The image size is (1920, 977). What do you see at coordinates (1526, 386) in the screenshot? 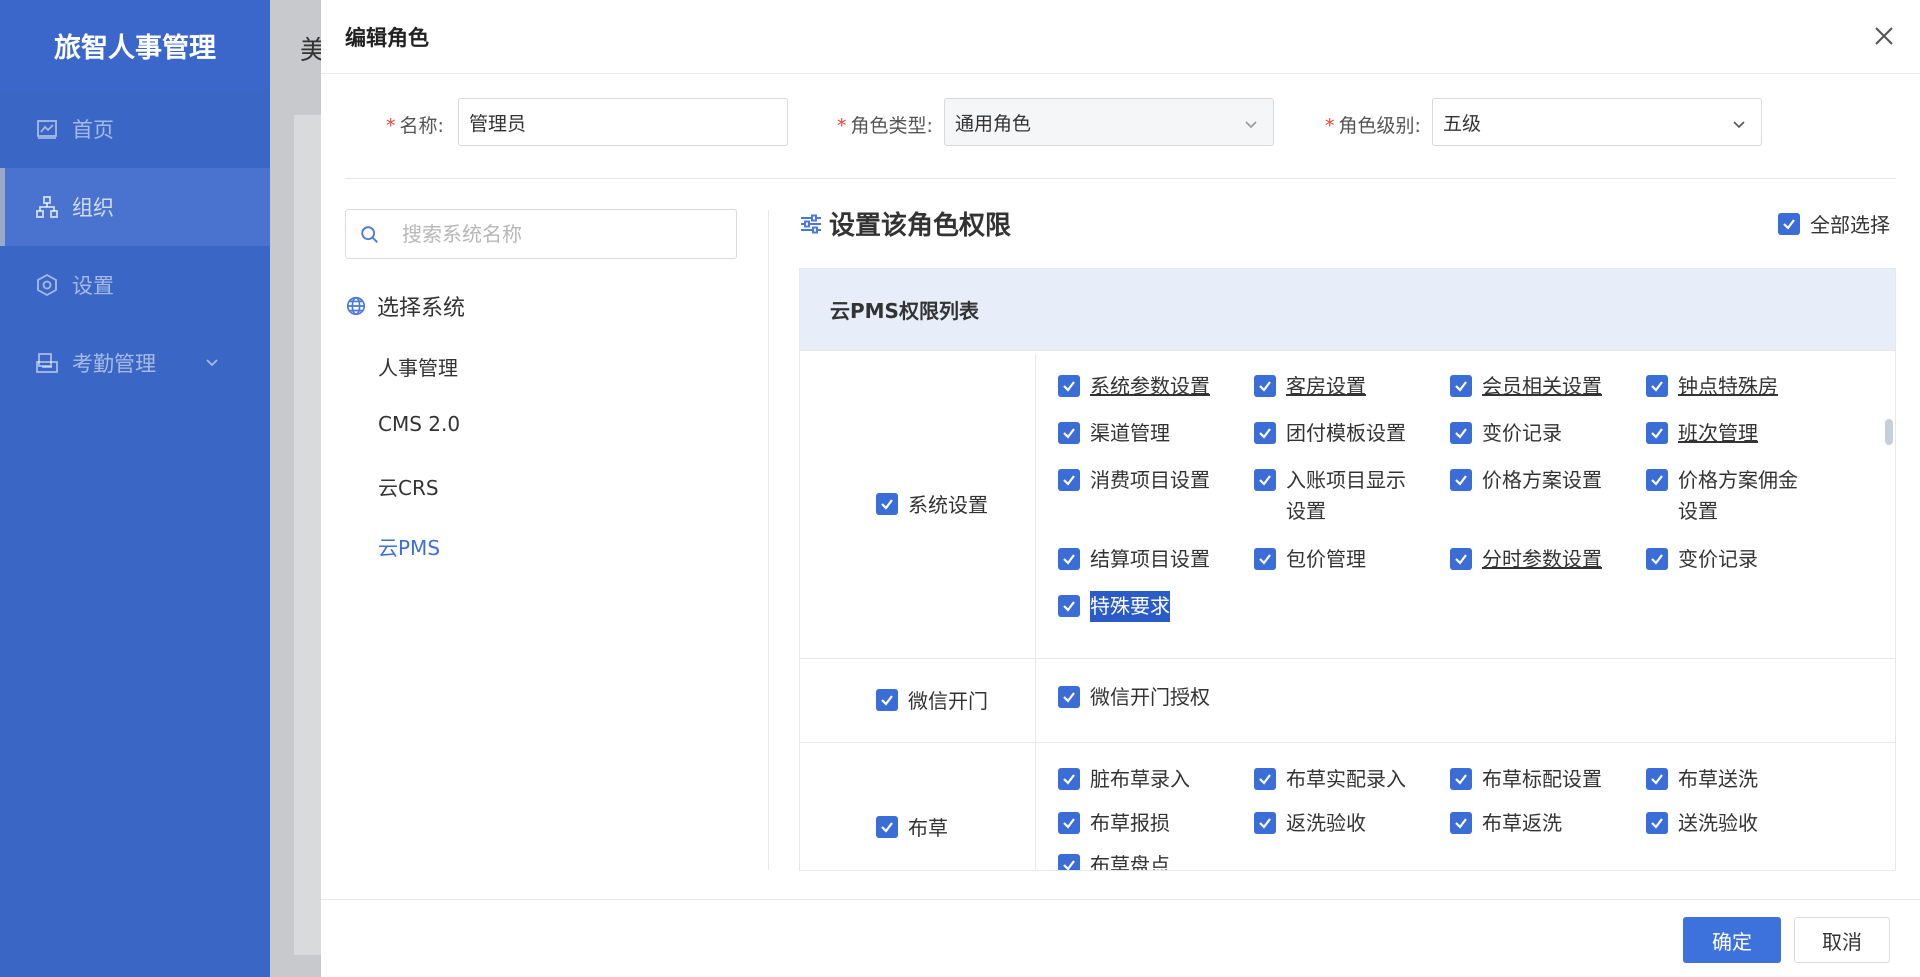
I see `permission-item: 会员相关设置` at bounding box center [1526, 386].